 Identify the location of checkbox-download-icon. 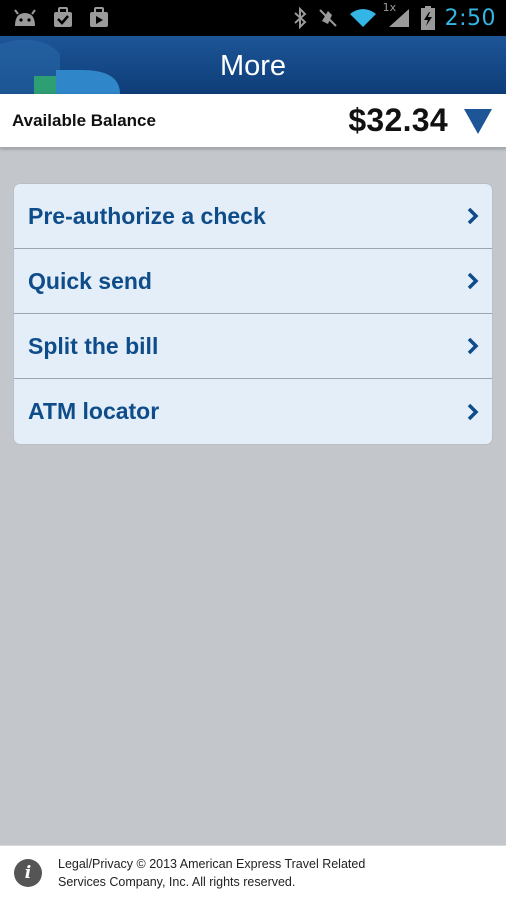
(63, 18).